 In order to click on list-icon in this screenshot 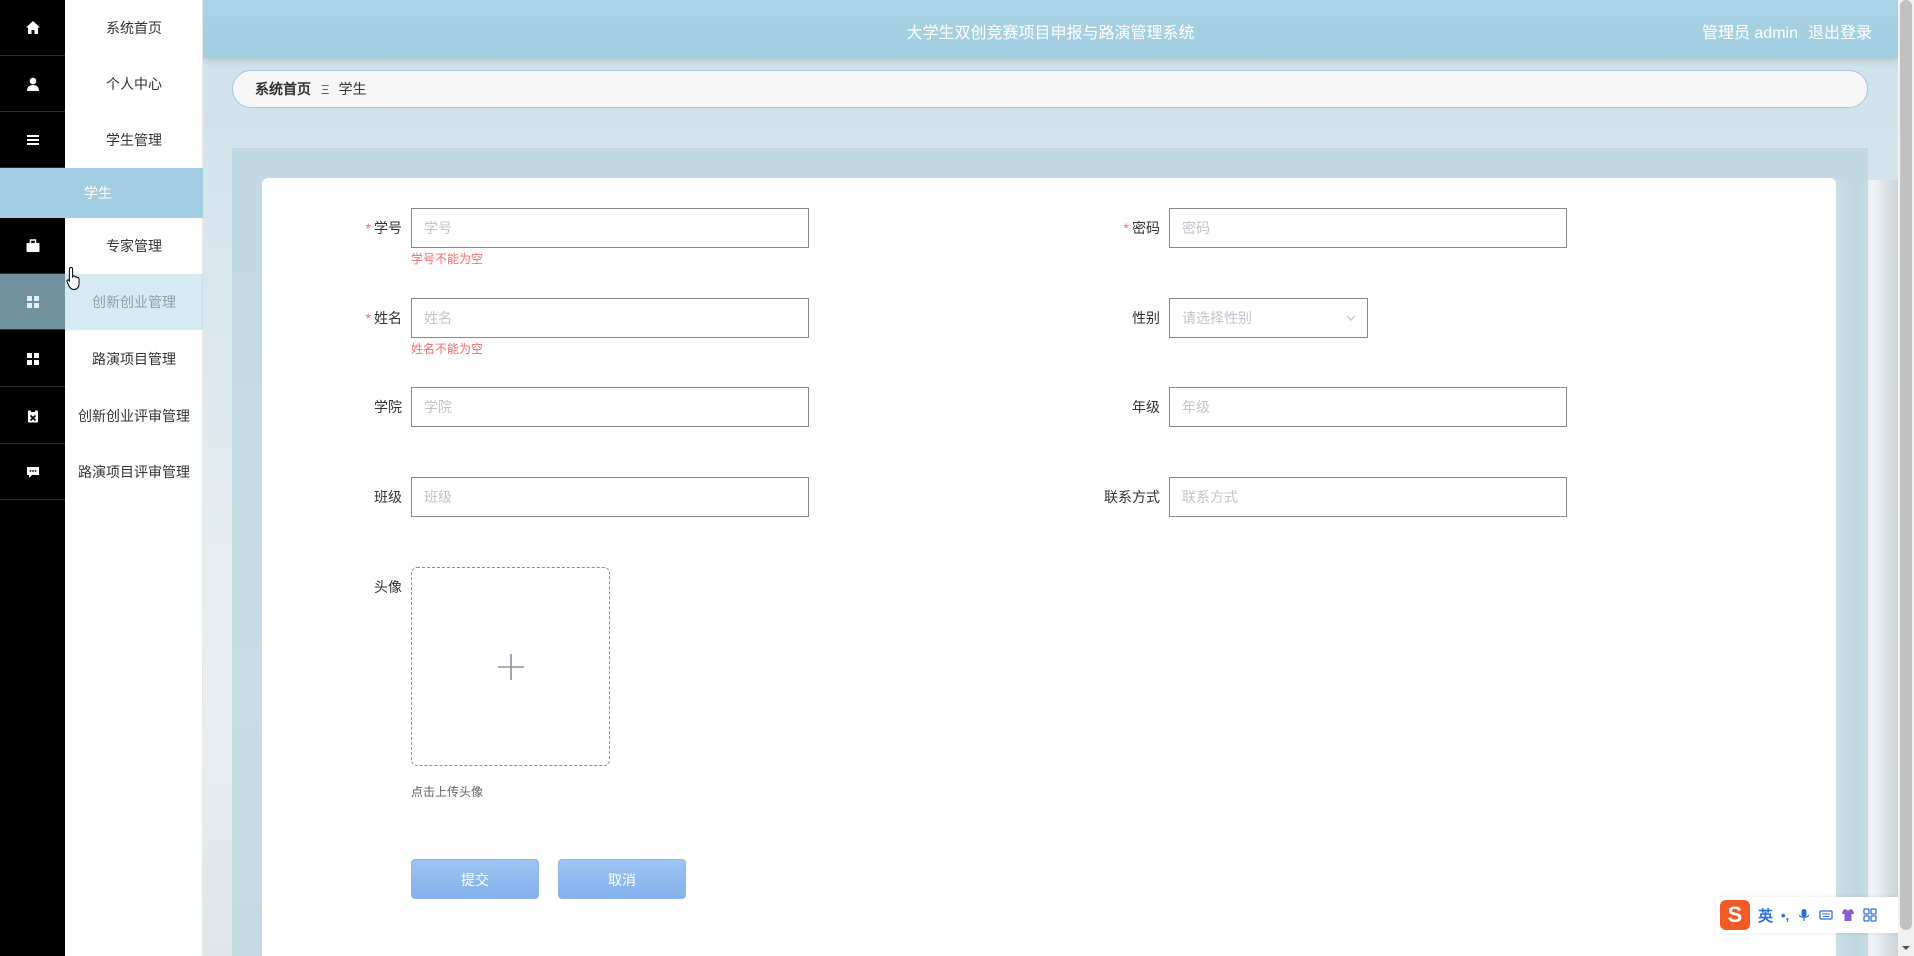, I will do `click(32, 140)`.